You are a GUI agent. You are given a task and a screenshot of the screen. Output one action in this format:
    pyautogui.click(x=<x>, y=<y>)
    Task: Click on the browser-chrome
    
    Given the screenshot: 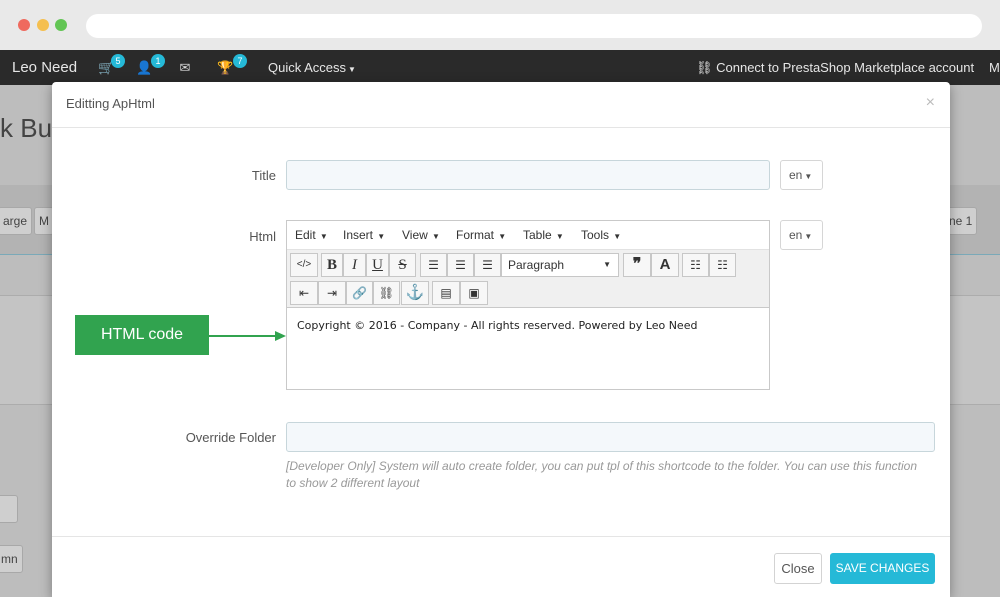 What is the action you would take?
    pyautogui.click(x=500, y=25)
    